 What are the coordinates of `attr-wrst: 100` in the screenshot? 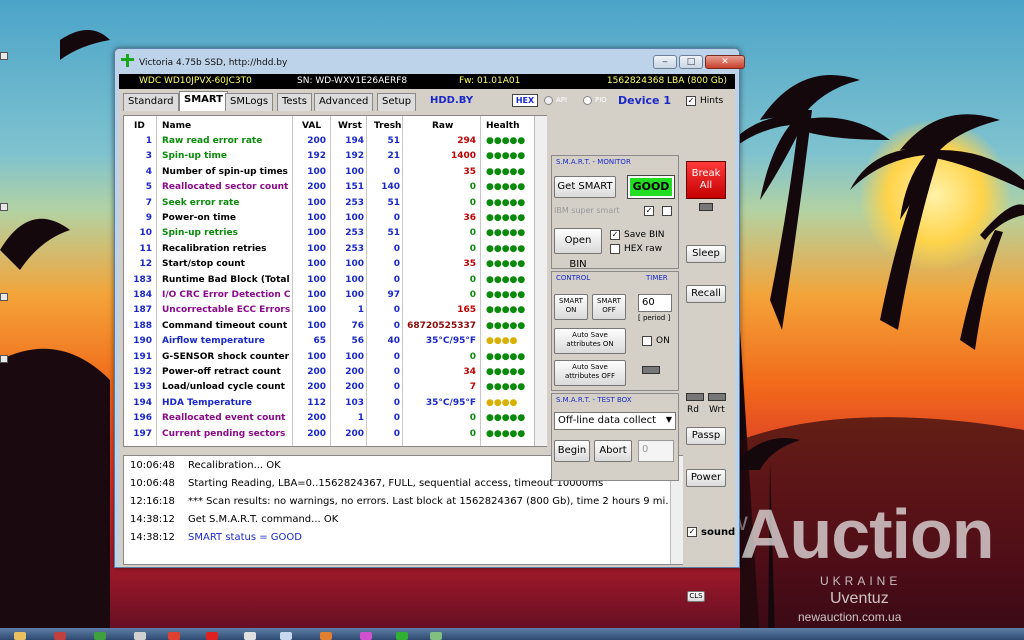 It's located at (354, 295).